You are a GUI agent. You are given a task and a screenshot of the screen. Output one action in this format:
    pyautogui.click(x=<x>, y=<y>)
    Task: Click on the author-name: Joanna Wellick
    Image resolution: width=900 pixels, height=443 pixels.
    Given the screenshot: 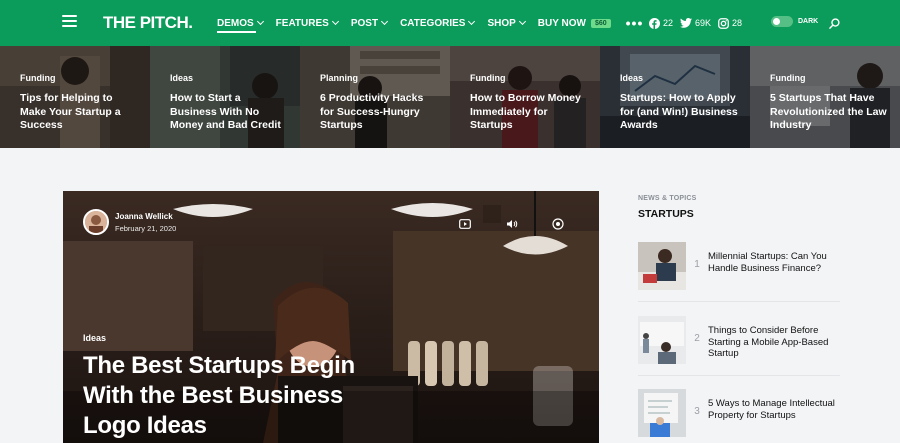 What is the action you would take?
    pyautogui.click(x=145, y=216)
    